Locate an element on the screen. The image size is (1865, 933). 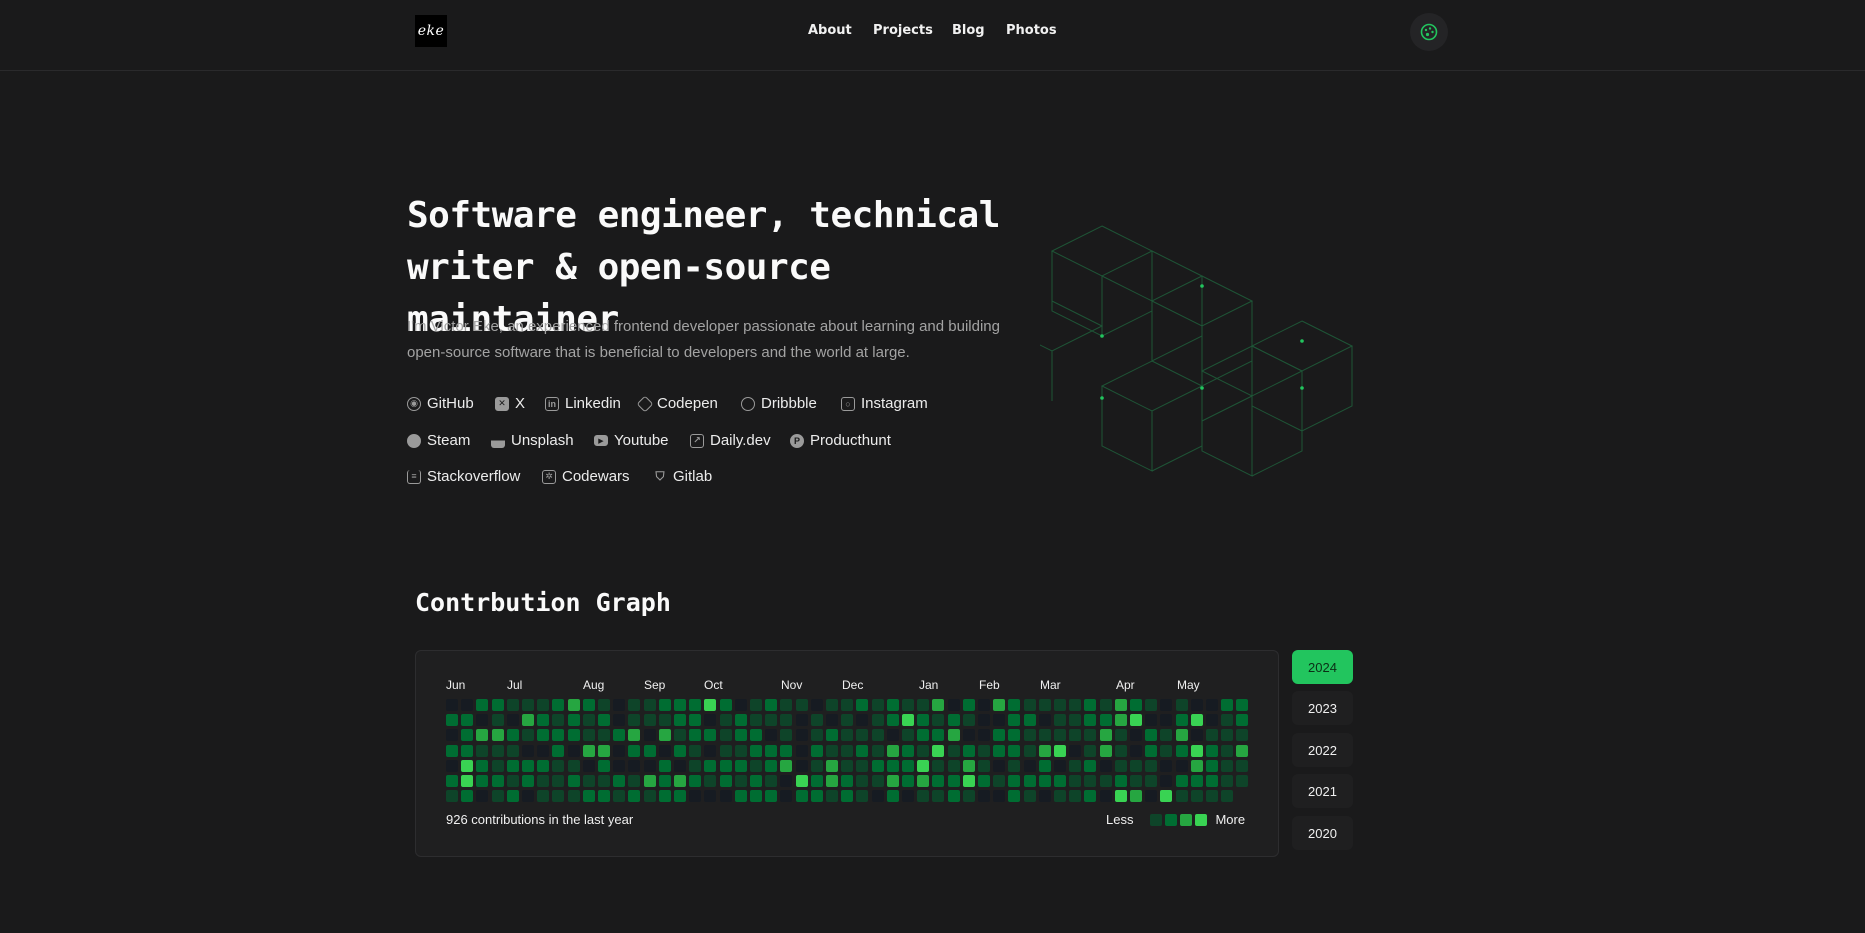
social-link-github: ◉ GitHub is located at coordinates (440, 403).